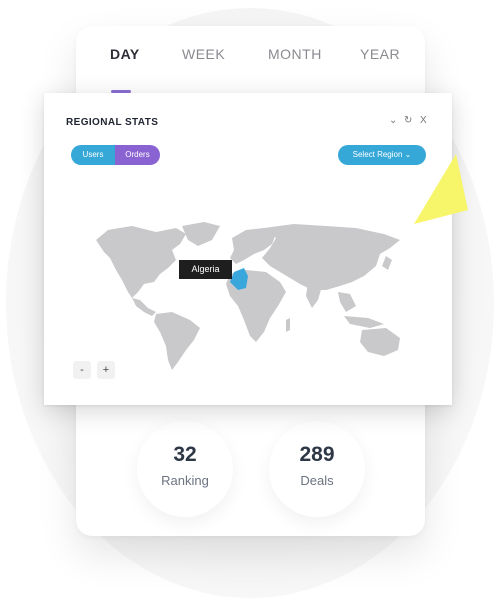 The image size is (496, 602). What do you see at coordinates (393, 120) in the screenshot?
I see `chevron-down-icon: ⌄` at bounding box center [393, 120].